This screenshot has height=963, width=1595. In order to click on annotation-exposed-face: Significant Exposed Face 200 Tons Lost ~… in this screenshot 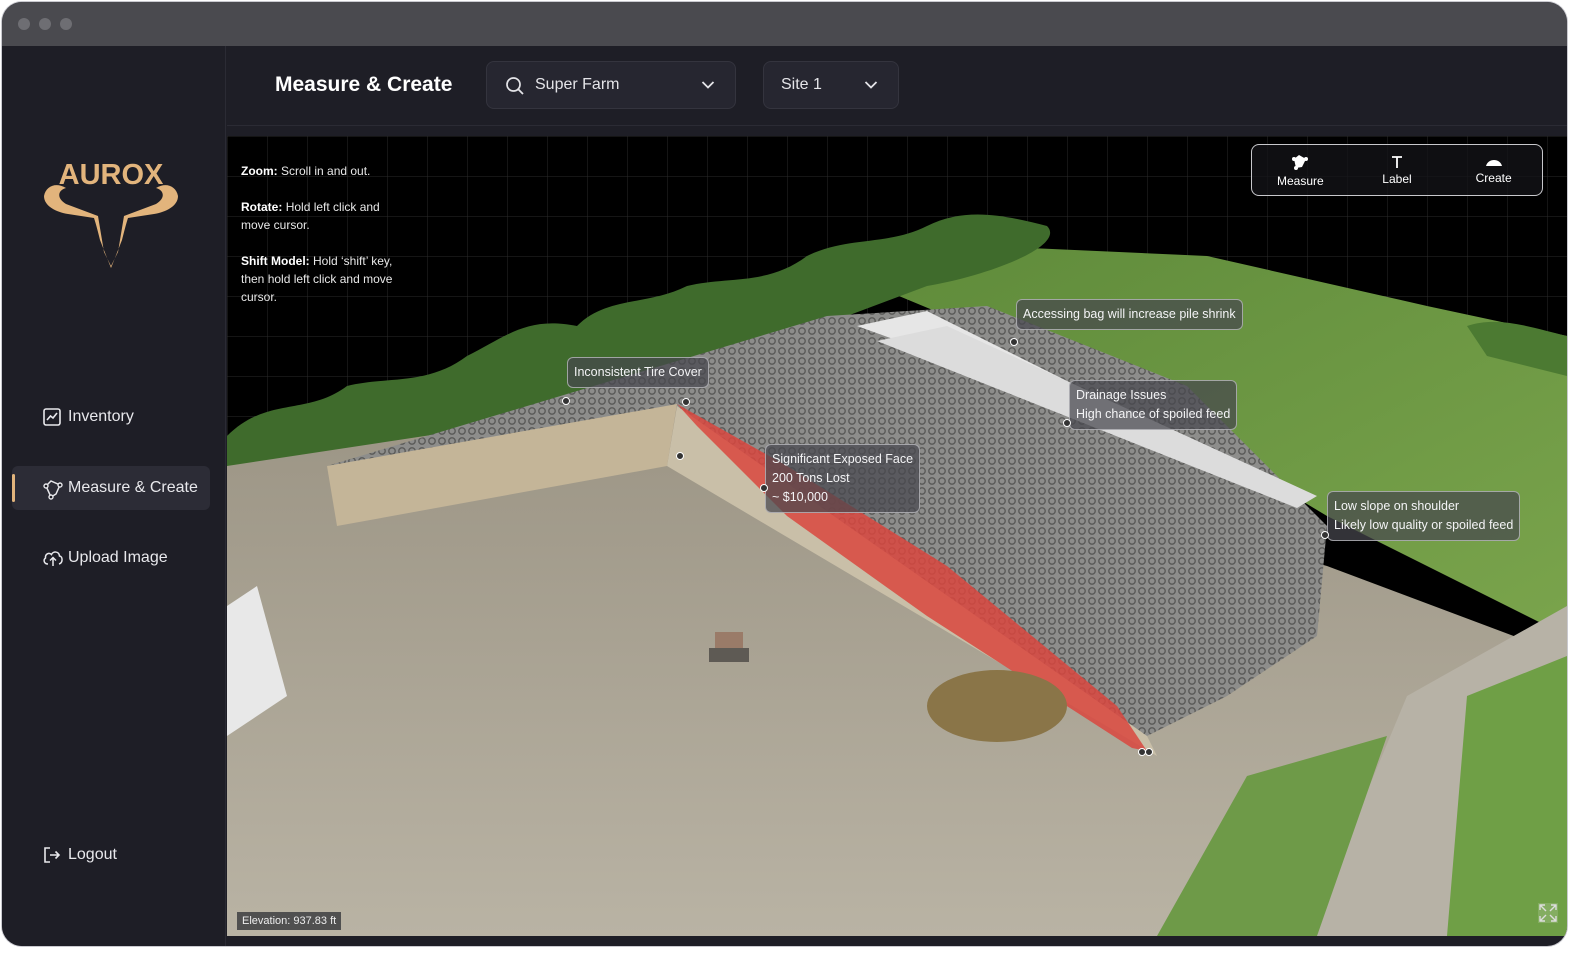, I will do `click(843, 478)`.